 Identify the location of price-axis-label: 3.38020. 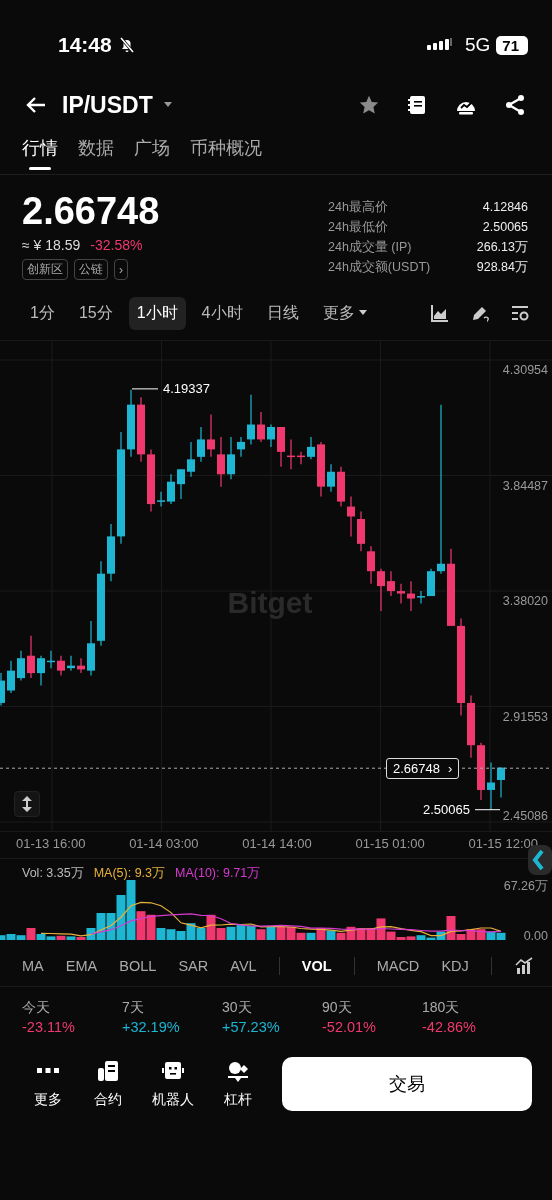
(525, 601).